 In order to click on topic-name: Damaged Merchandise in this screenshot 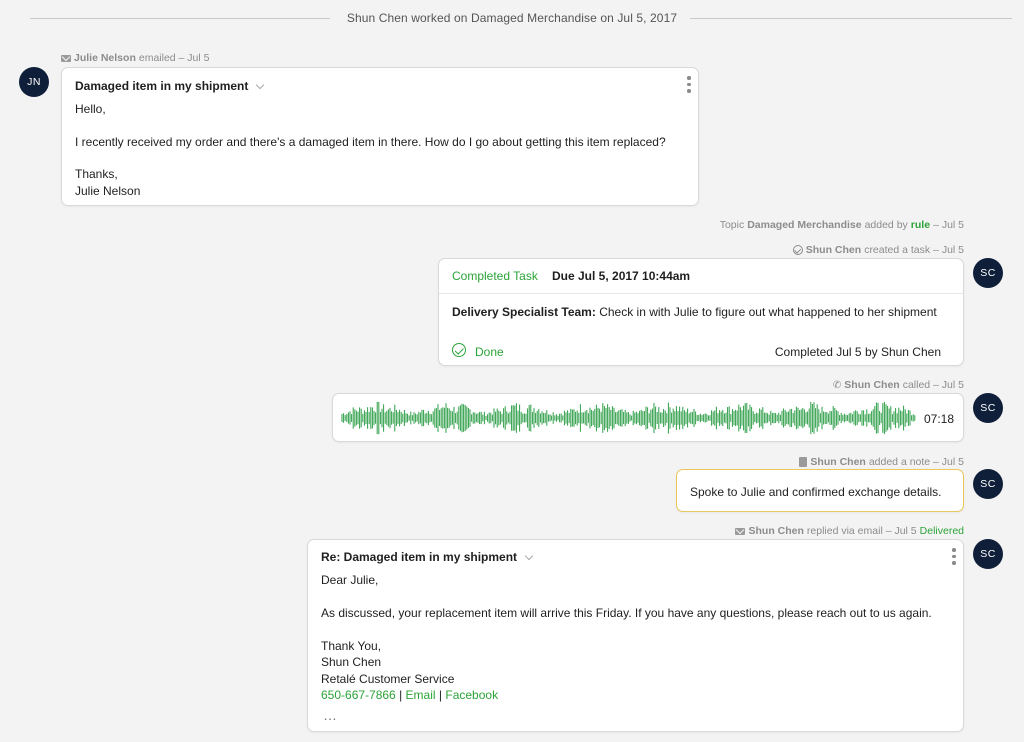, I will do `click(804, 225)`.